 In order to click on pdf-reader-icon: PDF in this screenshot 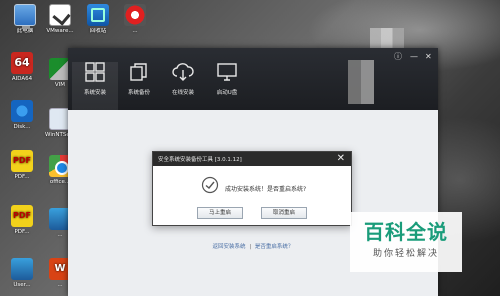, I will do `click(22, 161)`.